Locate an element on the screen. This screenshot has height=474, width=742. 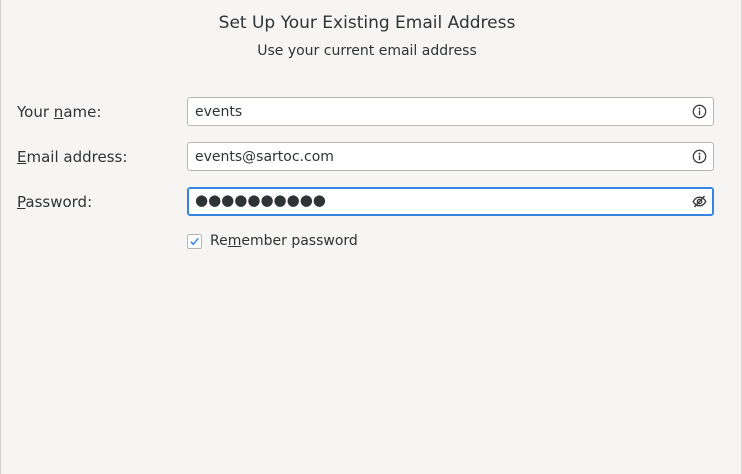
remember-password-label: Remember password is located at coordinates (284, 241).